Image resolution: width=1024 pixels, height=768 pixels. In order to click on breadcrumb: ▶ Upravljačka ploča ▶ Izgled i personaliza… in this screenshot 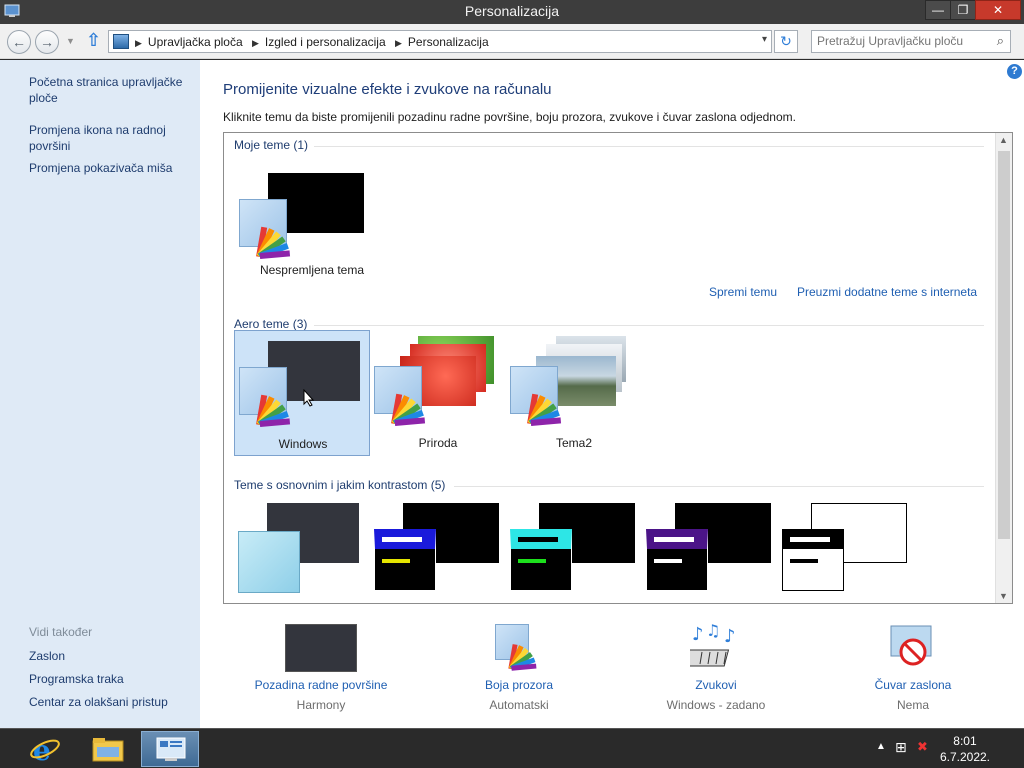, I will do `click(312, 42)`.